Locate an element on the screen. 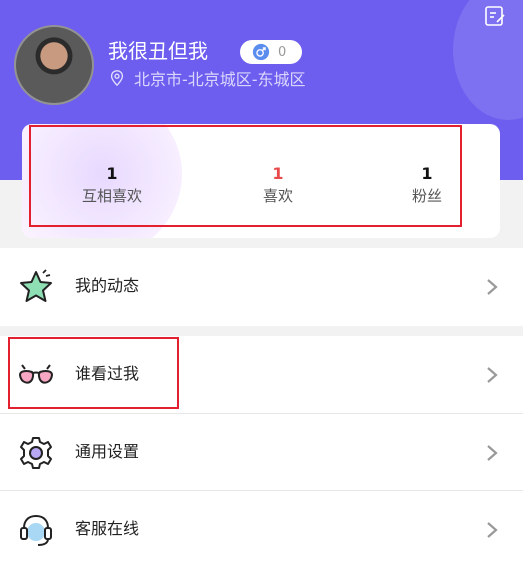 This screenshot has width=523, height=567. stat-label: 互相喜欢 is located at coordinates (111, 196).